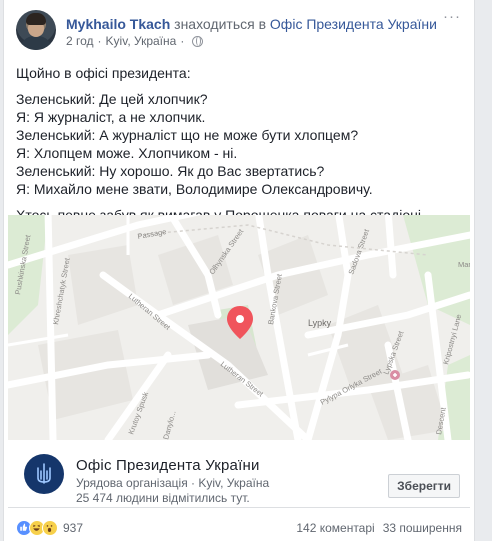  I want to click on place-link: Офіс Президента України, so click(353, 24).